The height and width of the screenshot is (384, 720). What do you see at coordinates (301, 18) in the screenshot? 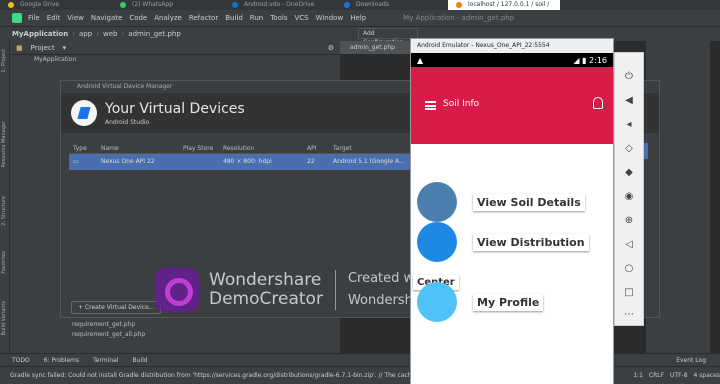
I see `menu-vcs: VCS` at bounding box center [301, 18].